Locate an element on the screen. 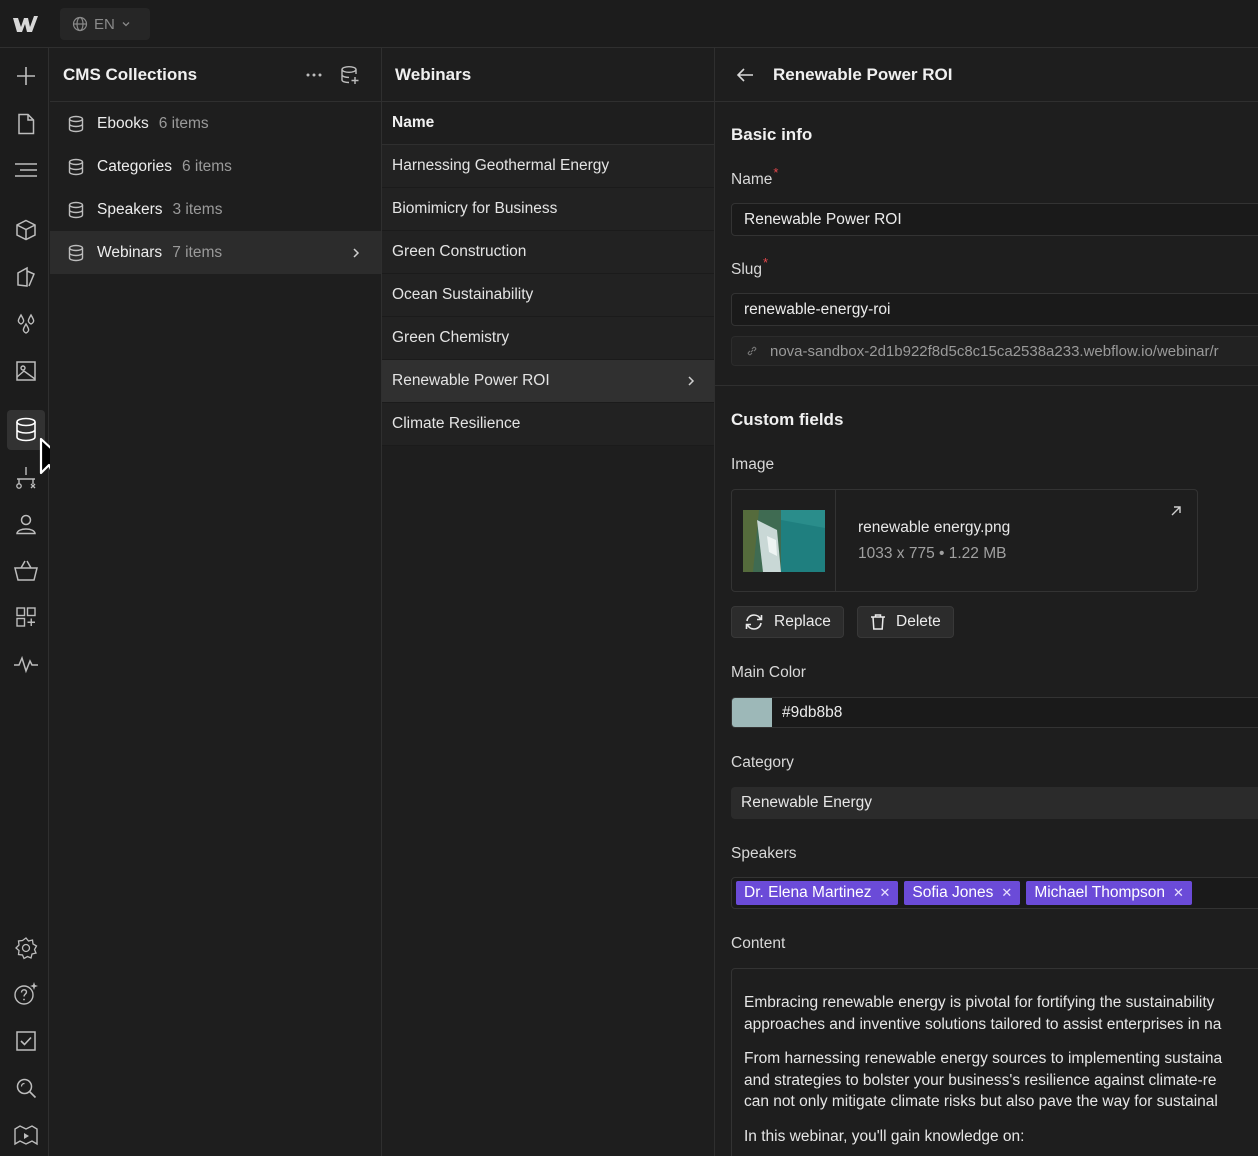 This screenshot has height=1156, width=1258. speaker-tag: Dr. Elena Martinez ✕ is located at coordinates (817, 893).